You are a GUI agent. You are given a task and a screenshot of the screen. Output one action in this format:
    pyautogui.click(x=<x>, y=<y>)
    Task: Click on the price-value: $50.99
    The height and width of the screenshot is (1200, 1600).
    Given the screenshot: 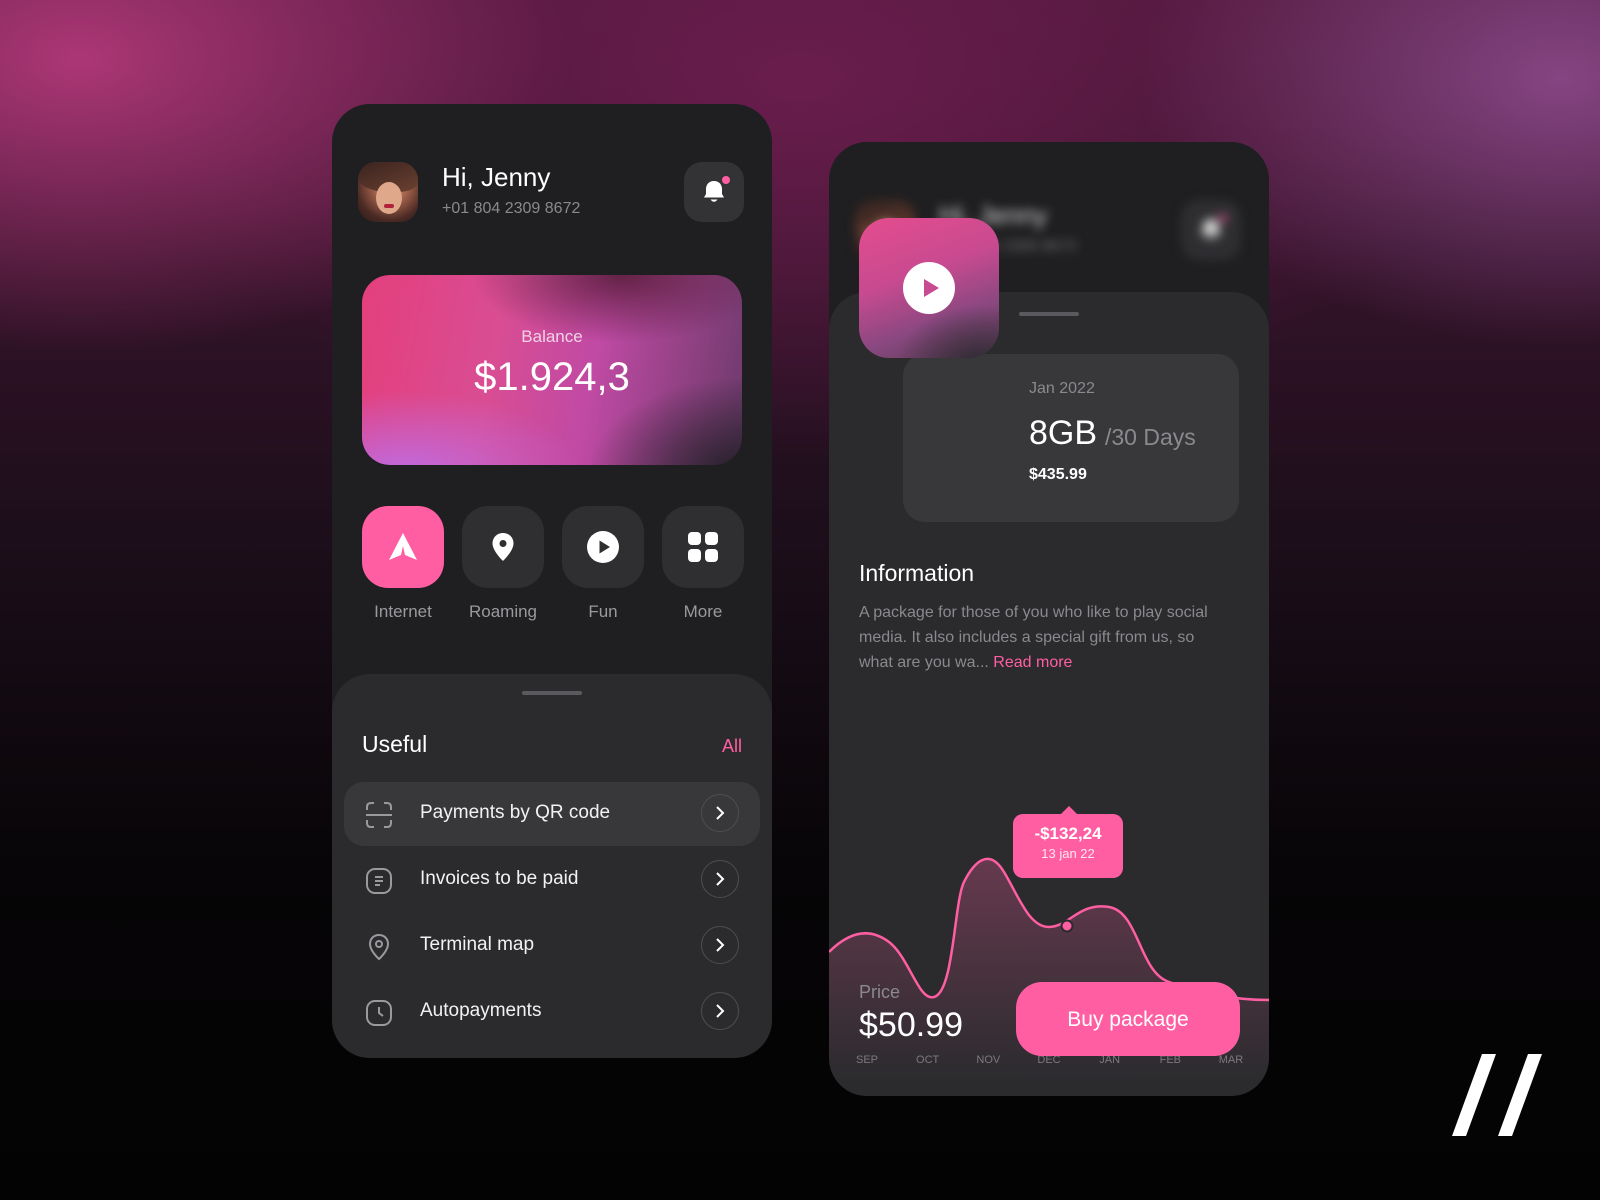 What is the action you would take?
    pyautogui.click(x=911, y=1025)
    